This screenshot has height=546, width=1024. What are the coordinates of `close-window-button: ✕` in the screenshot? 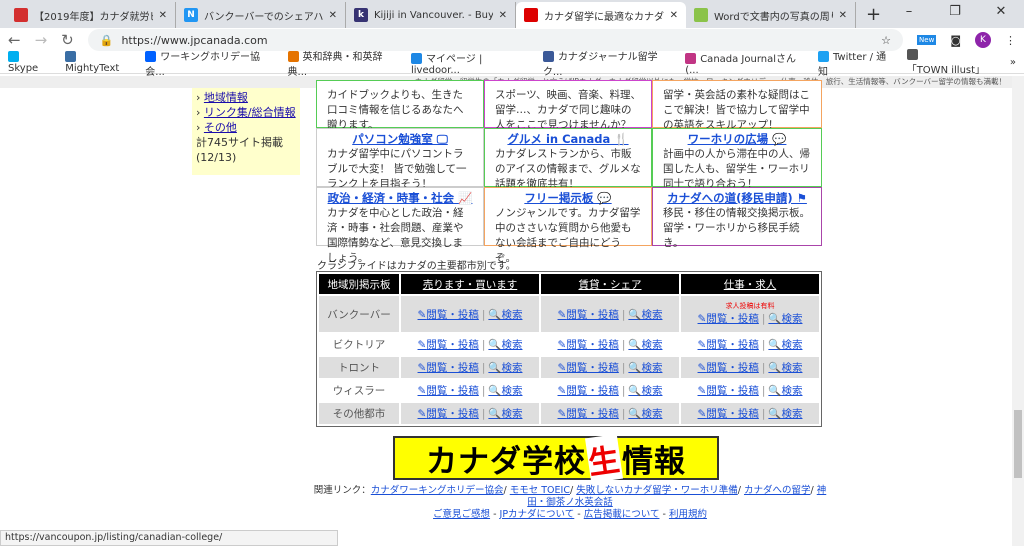 It's located at (1001, 12).